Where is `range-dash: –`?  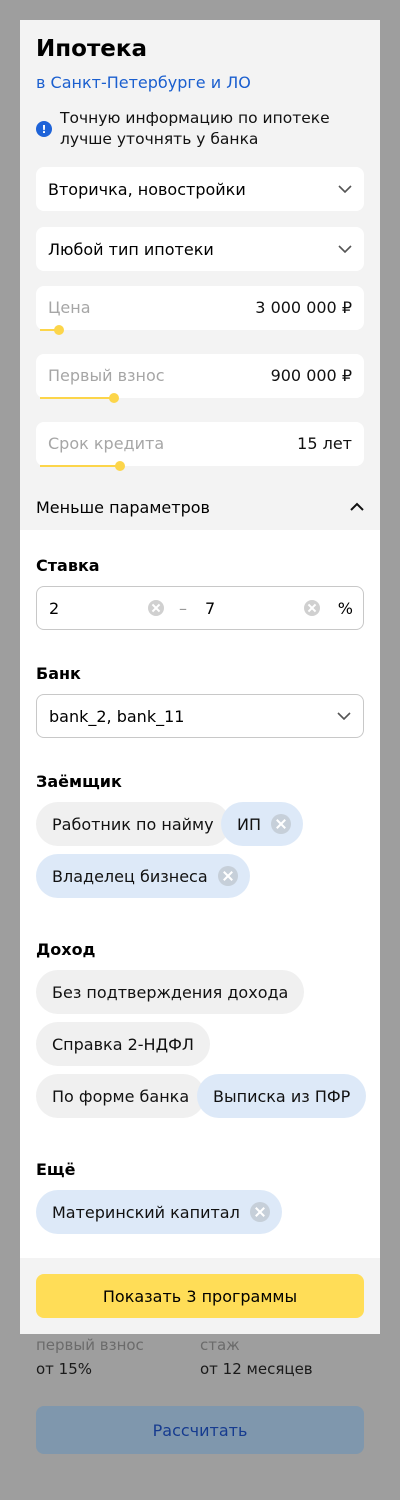 range-dash: – is located at coordinates (183, 608).